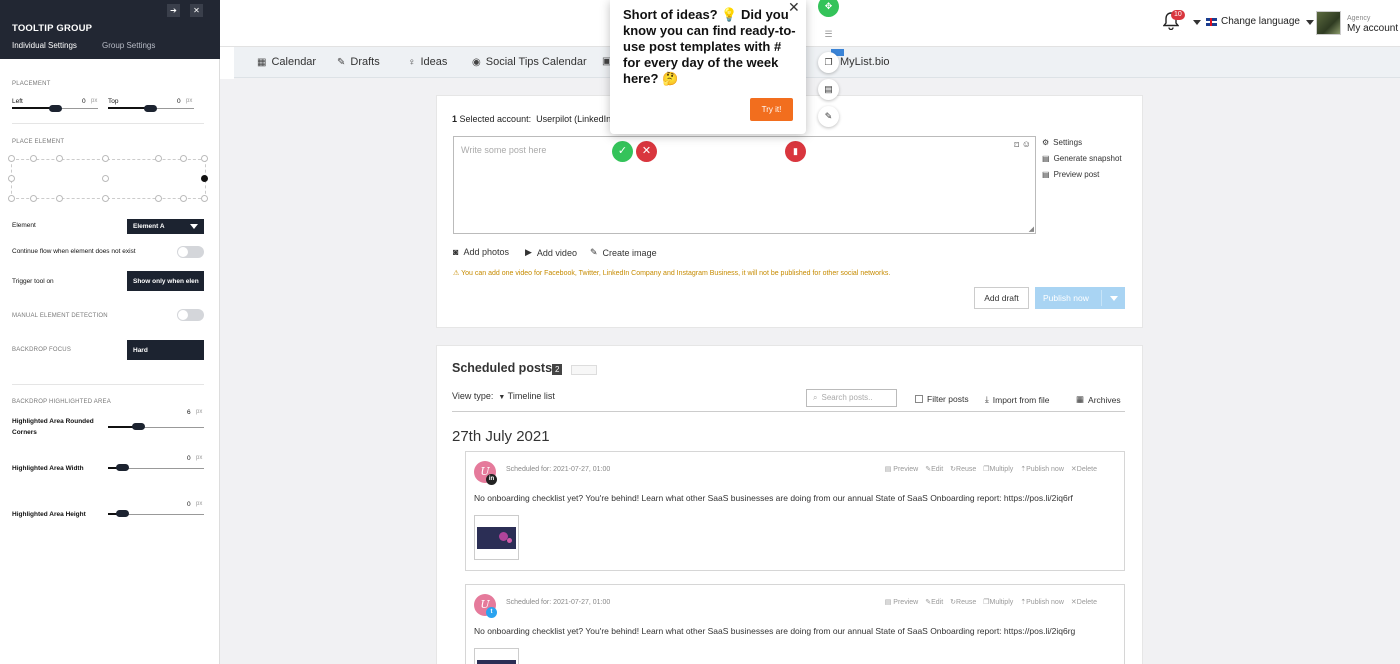  What do you see at coordinates (495, 119) in the screenshot?
I see `selected-label: Selected account:` at bounding box center [495, 119].